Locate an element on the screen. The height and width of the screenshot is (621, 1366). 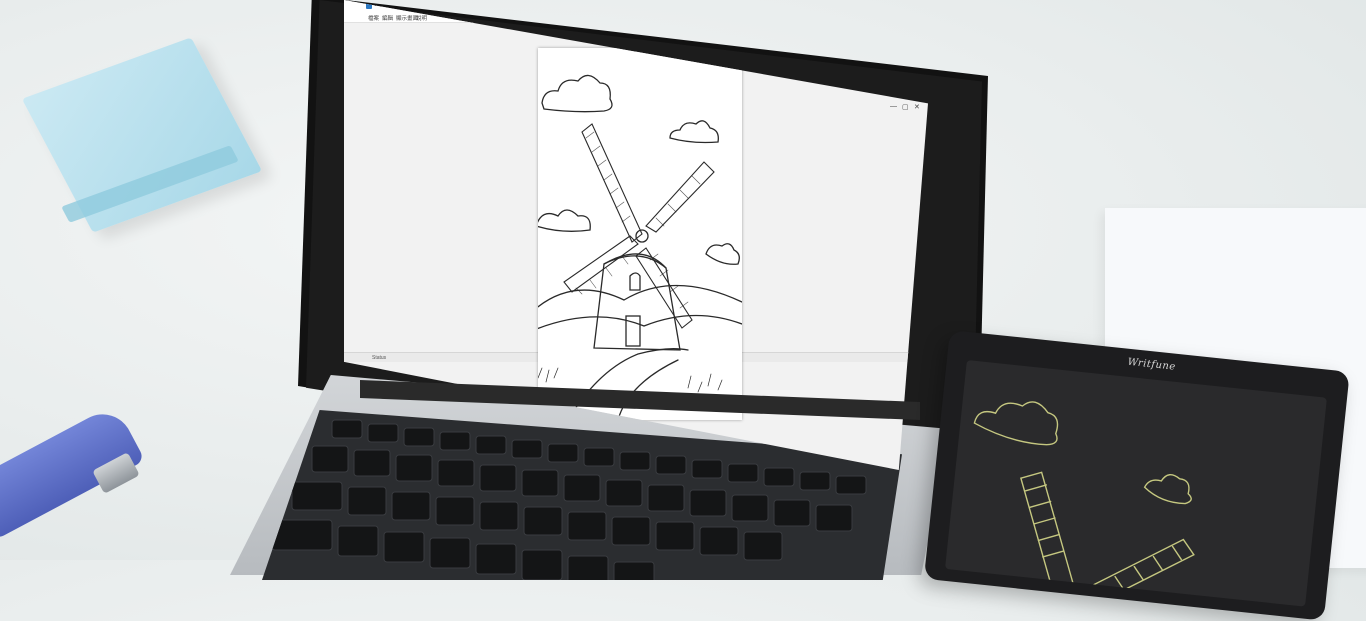
tablet-screen is located at coordinates (1136, 483).